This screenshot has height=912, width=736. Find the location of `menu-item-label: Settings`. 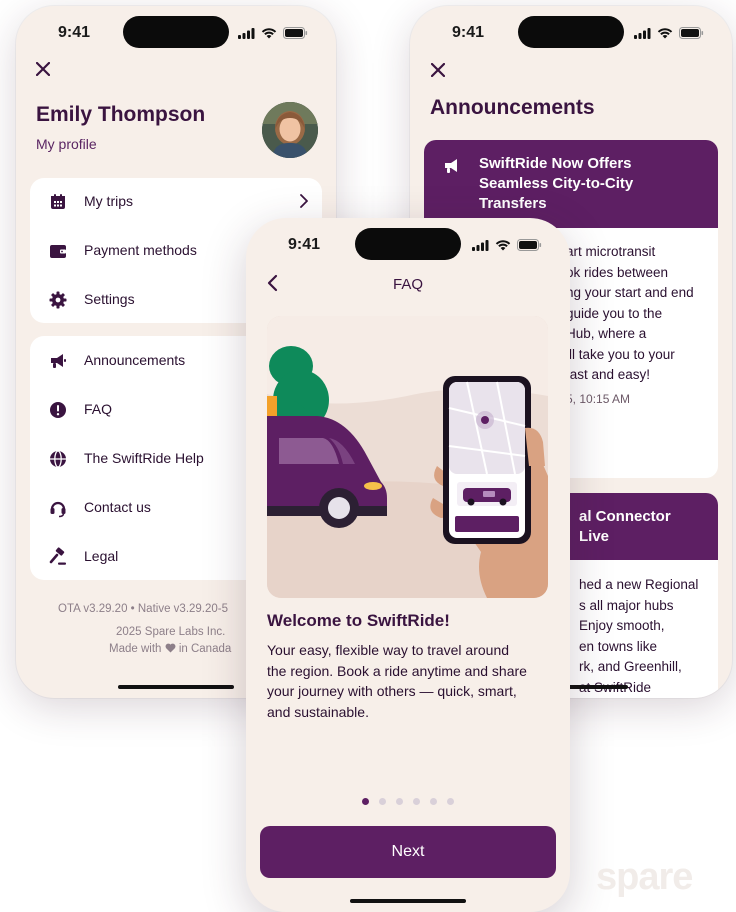

menu-item-label: Settings is located at coordinates (109, 299).